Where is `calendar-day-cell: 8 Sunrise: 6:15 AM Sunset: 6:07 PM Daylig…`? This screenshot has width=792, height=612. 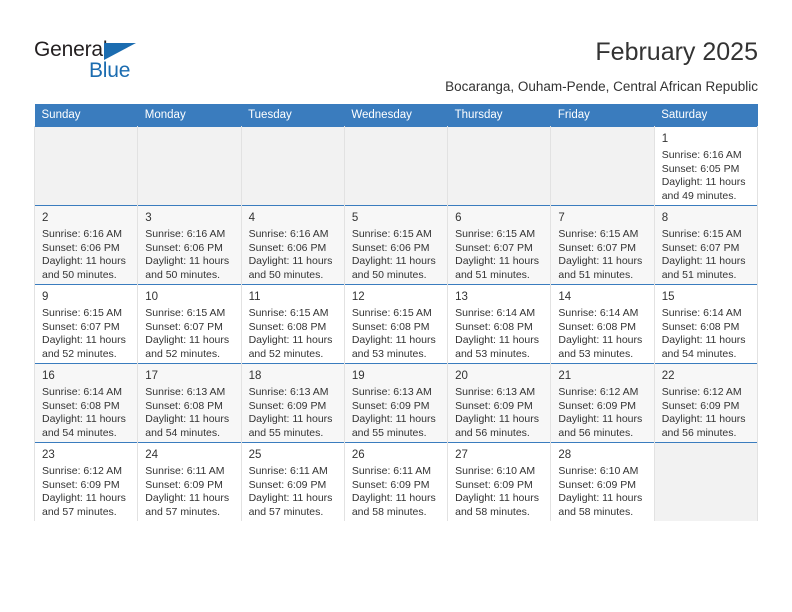 calendar-day-cell: 8 Sunrise: 6:15 AM Sunset: 6:07 PM Daylig… is located at coordinates (706, 245).